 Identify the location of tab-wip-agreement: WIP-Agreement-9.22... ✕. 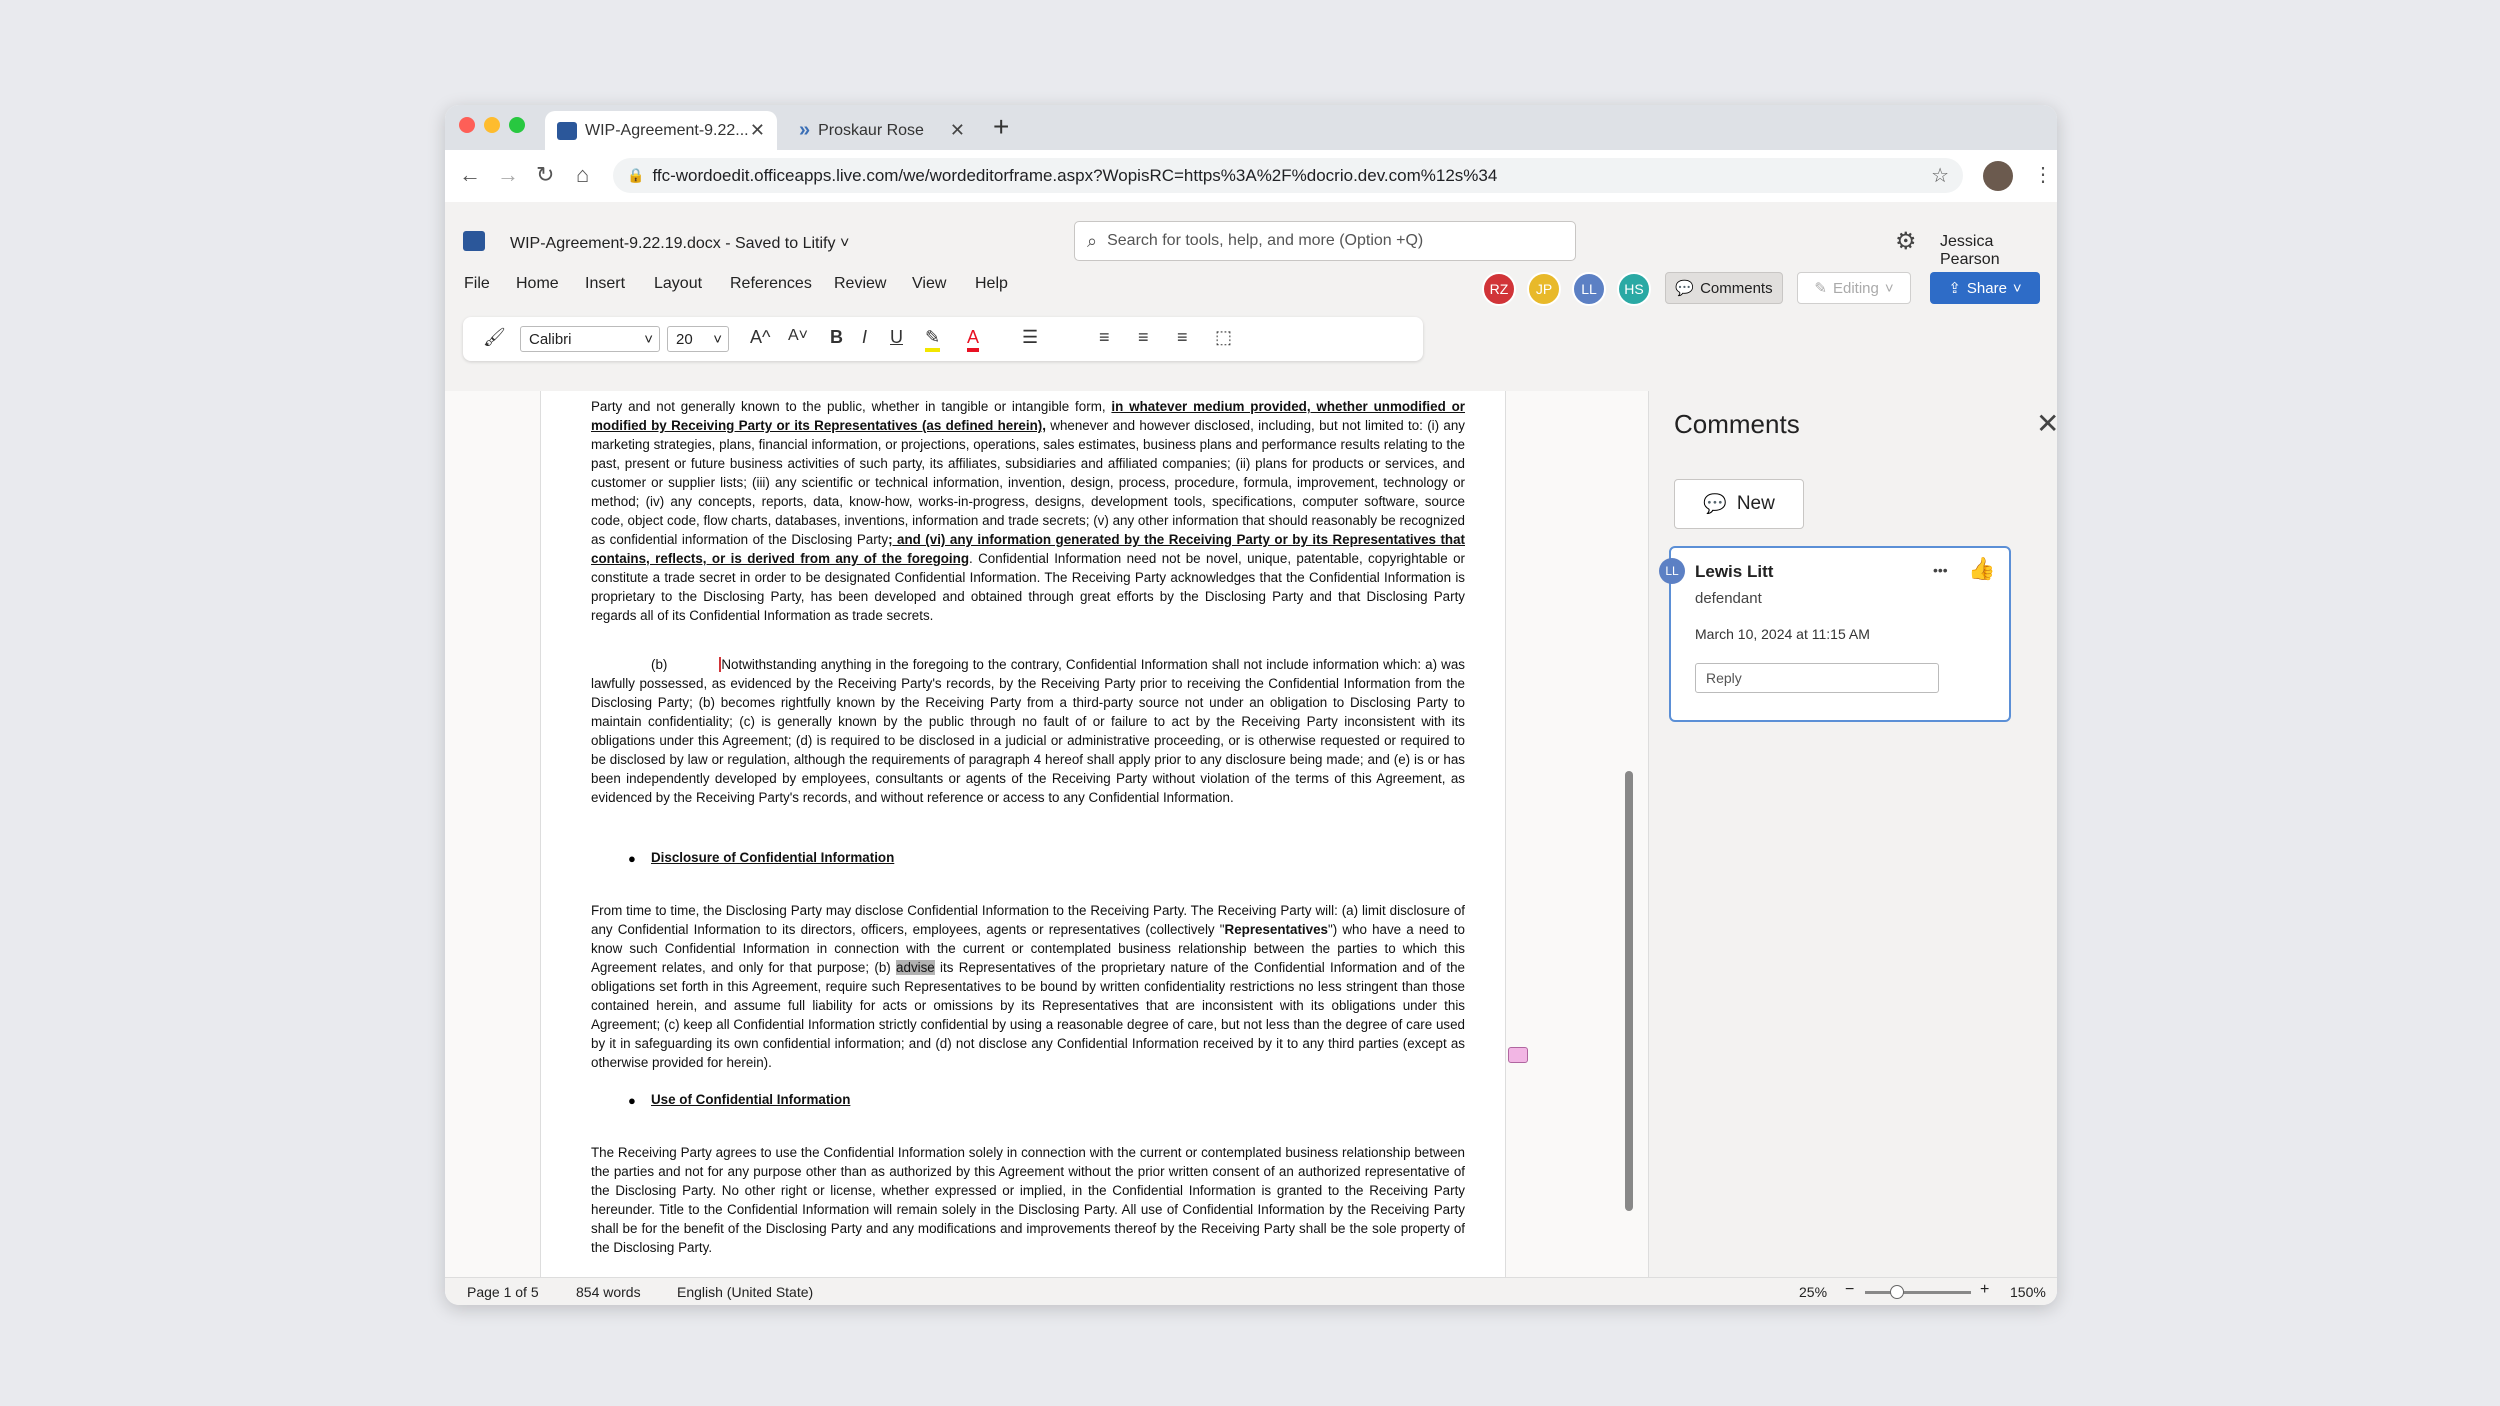
(661, 130).